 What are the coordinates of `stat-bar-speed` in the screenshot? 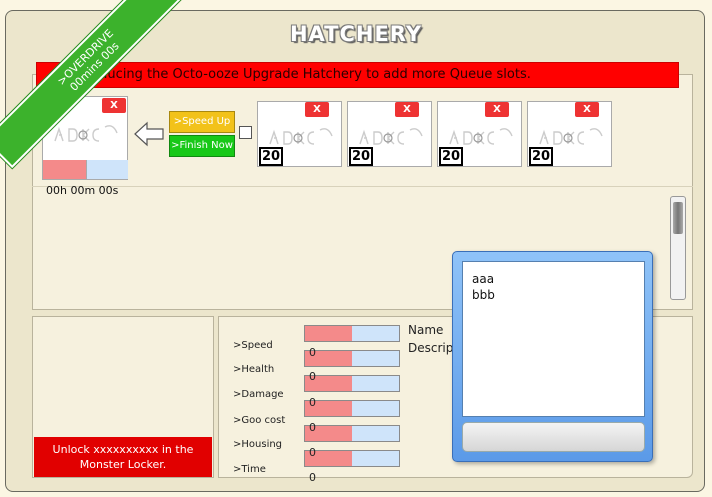 It's located at (352, 333).